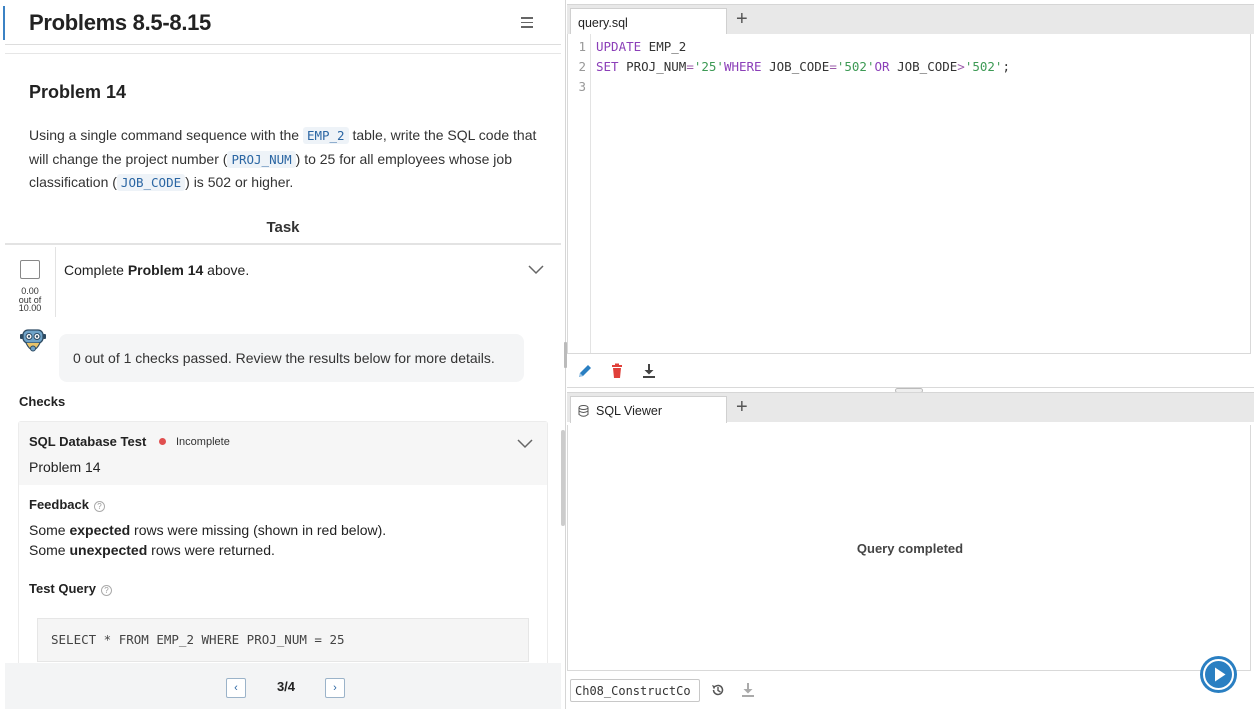  I want to click on feedback-line: Some unexpected rows were returned., so click(152, 550).